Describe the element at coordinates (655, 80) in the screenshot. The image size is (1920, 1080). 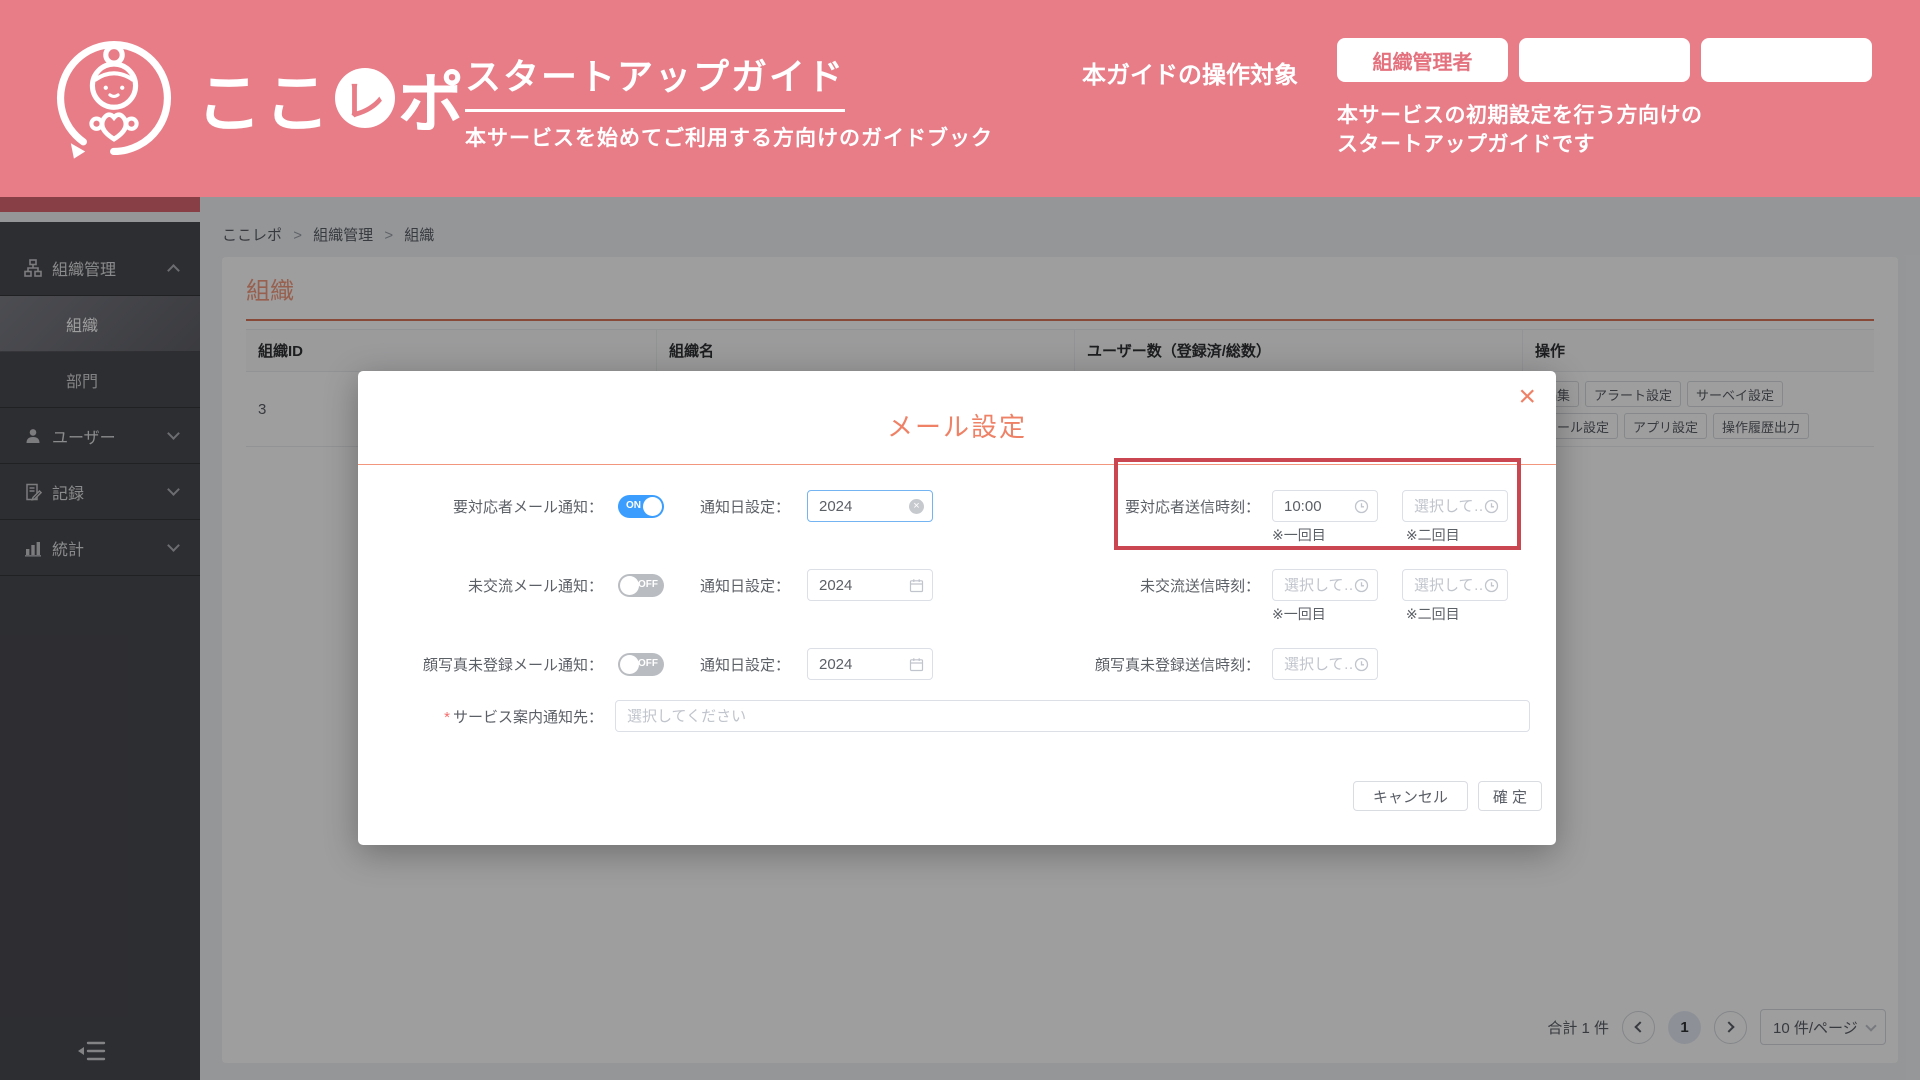
I see `guide-title: スタートアップガイド` at that location.